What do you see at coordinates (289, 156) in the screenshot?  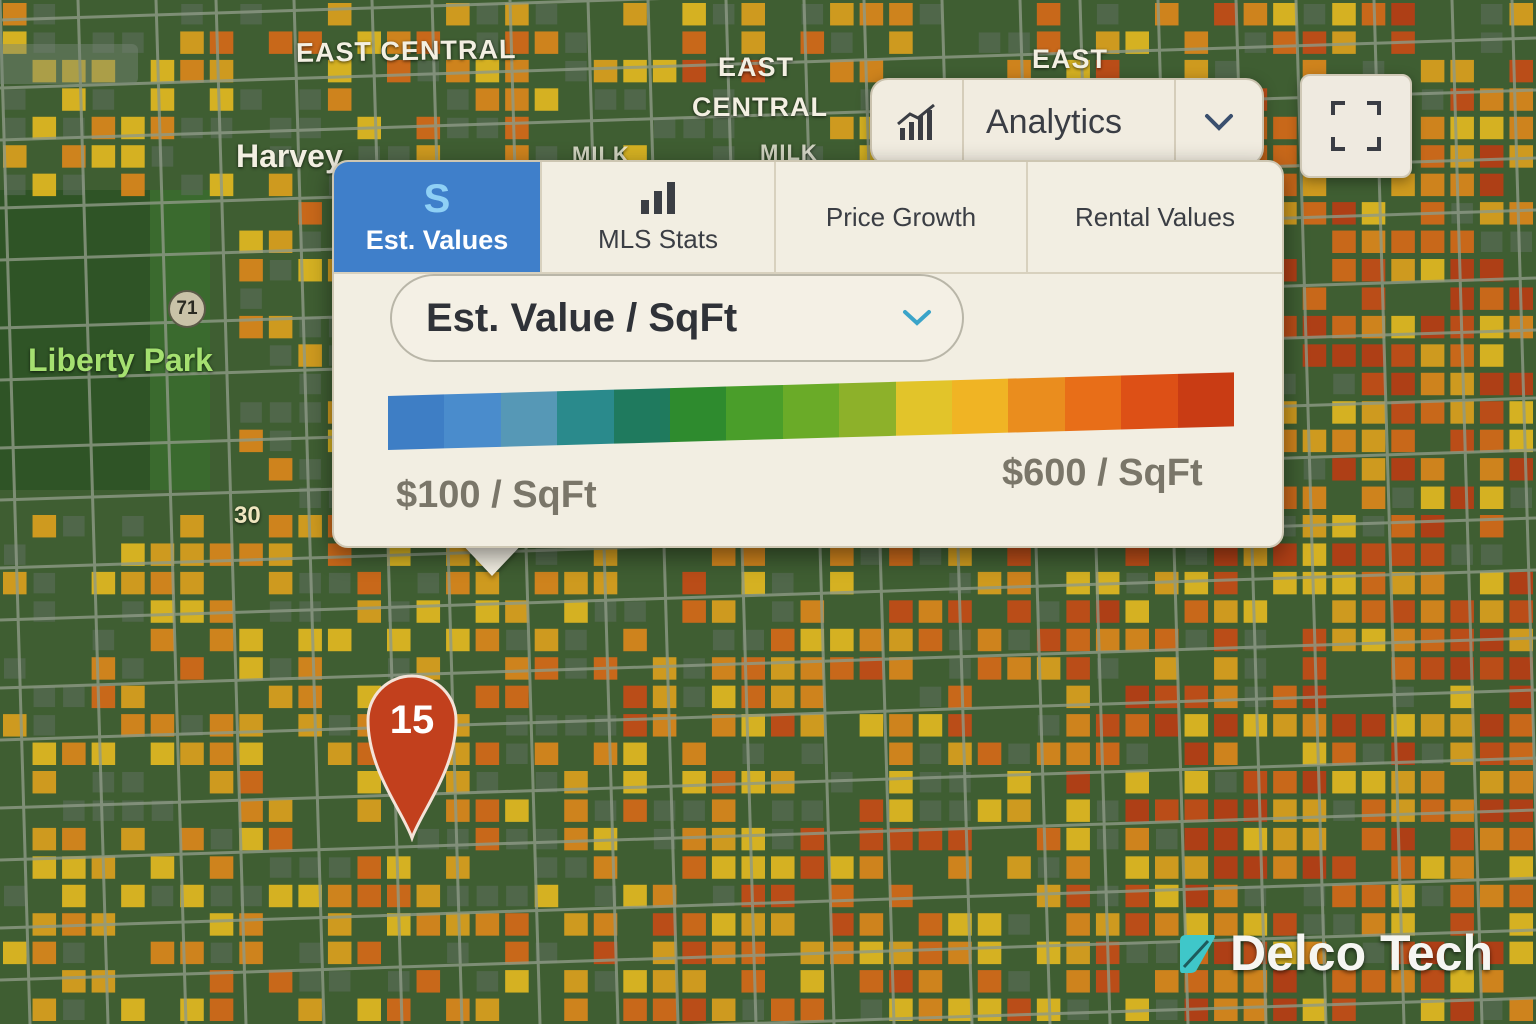 I see `map-label-harvey: Harvey` at bounding box center [289, 156].